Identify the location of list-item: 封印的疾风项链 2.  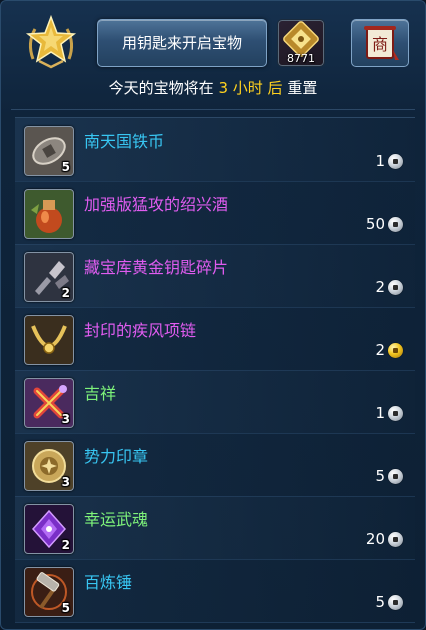
(215, 339).